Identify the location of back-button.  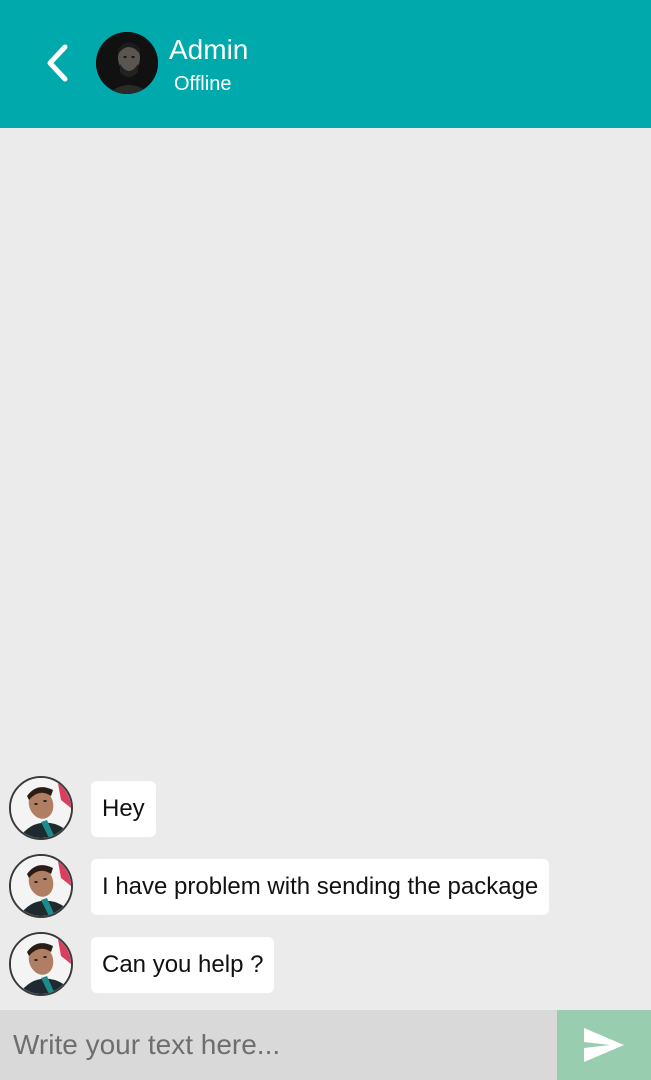
(58, 63).